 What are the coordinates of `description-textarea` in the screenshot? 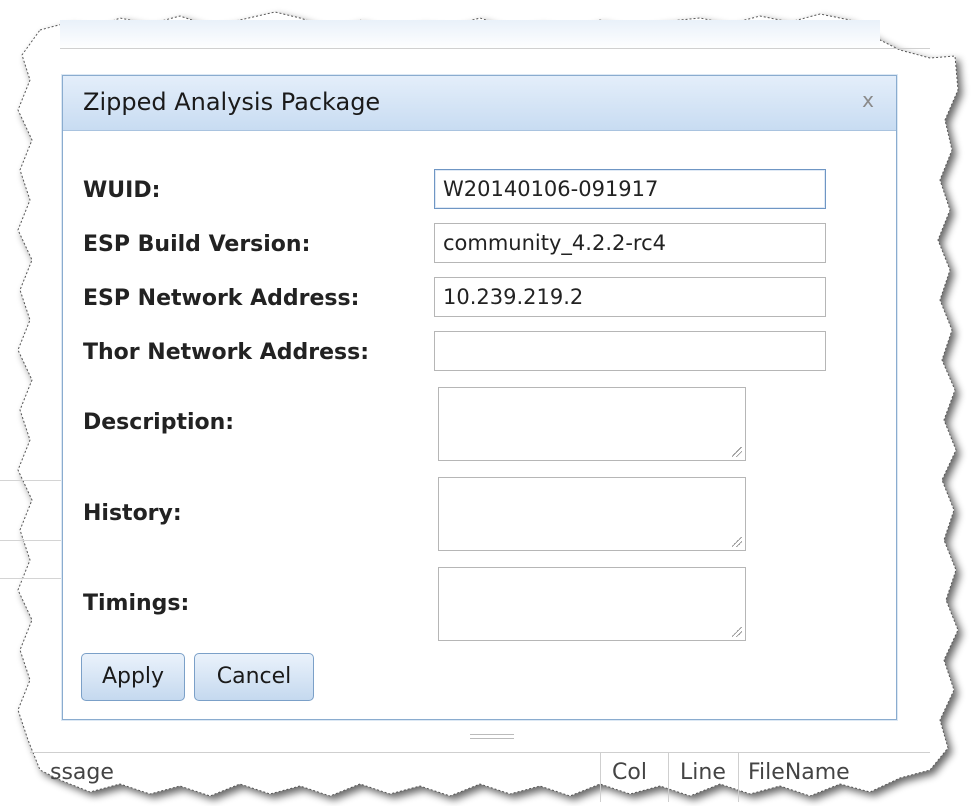 It's located at (592, 424).